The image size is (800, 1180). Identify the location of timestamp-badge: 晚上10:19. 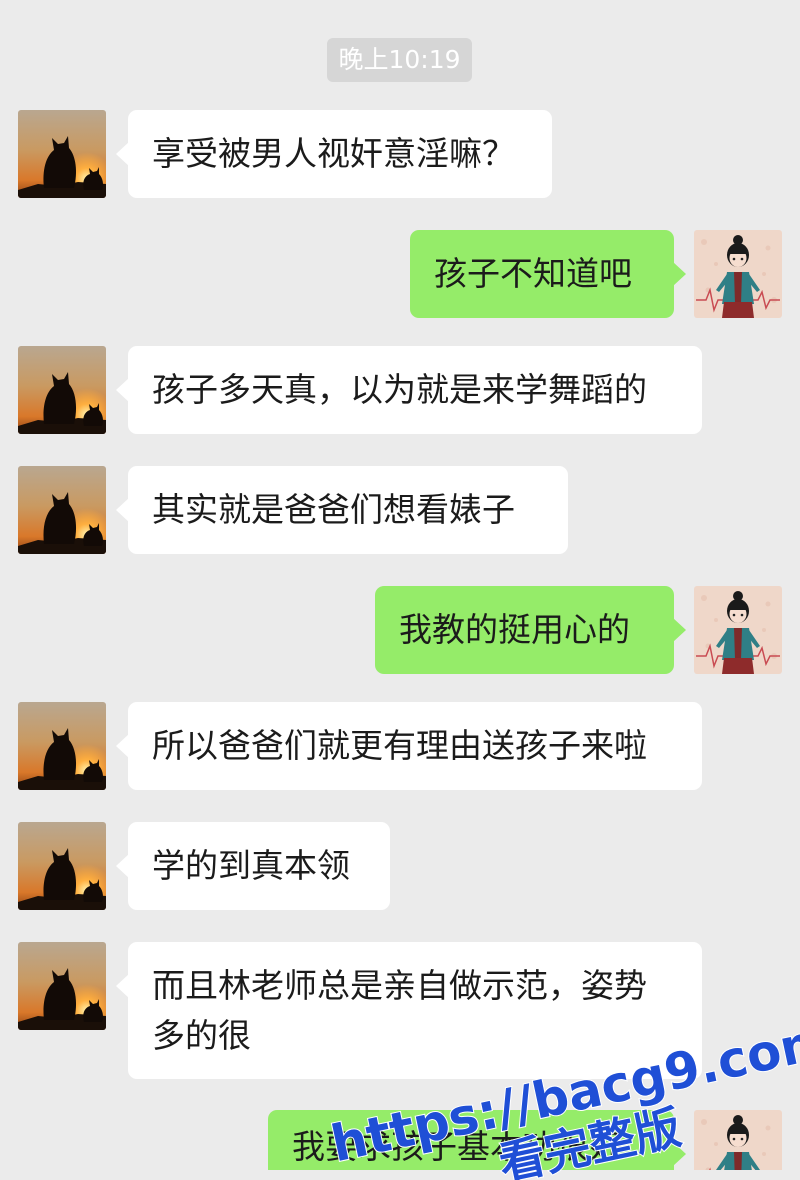
(399, 60).